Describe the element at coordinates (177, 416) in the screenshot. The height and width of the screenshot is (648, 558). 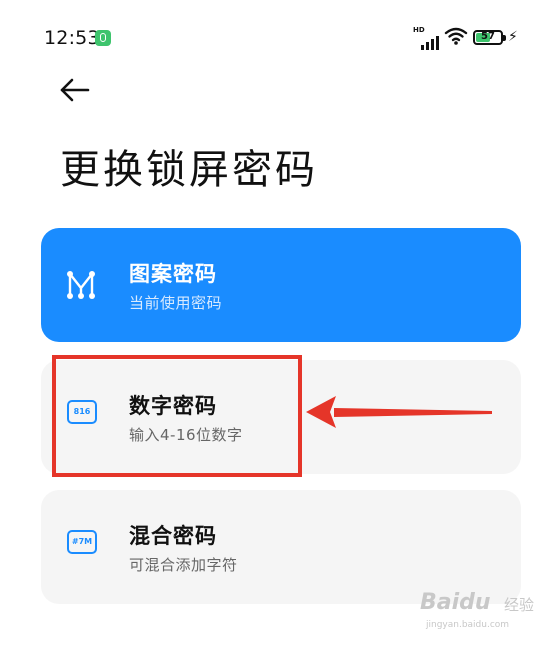
I see `annotation-highlight-box` at that location.